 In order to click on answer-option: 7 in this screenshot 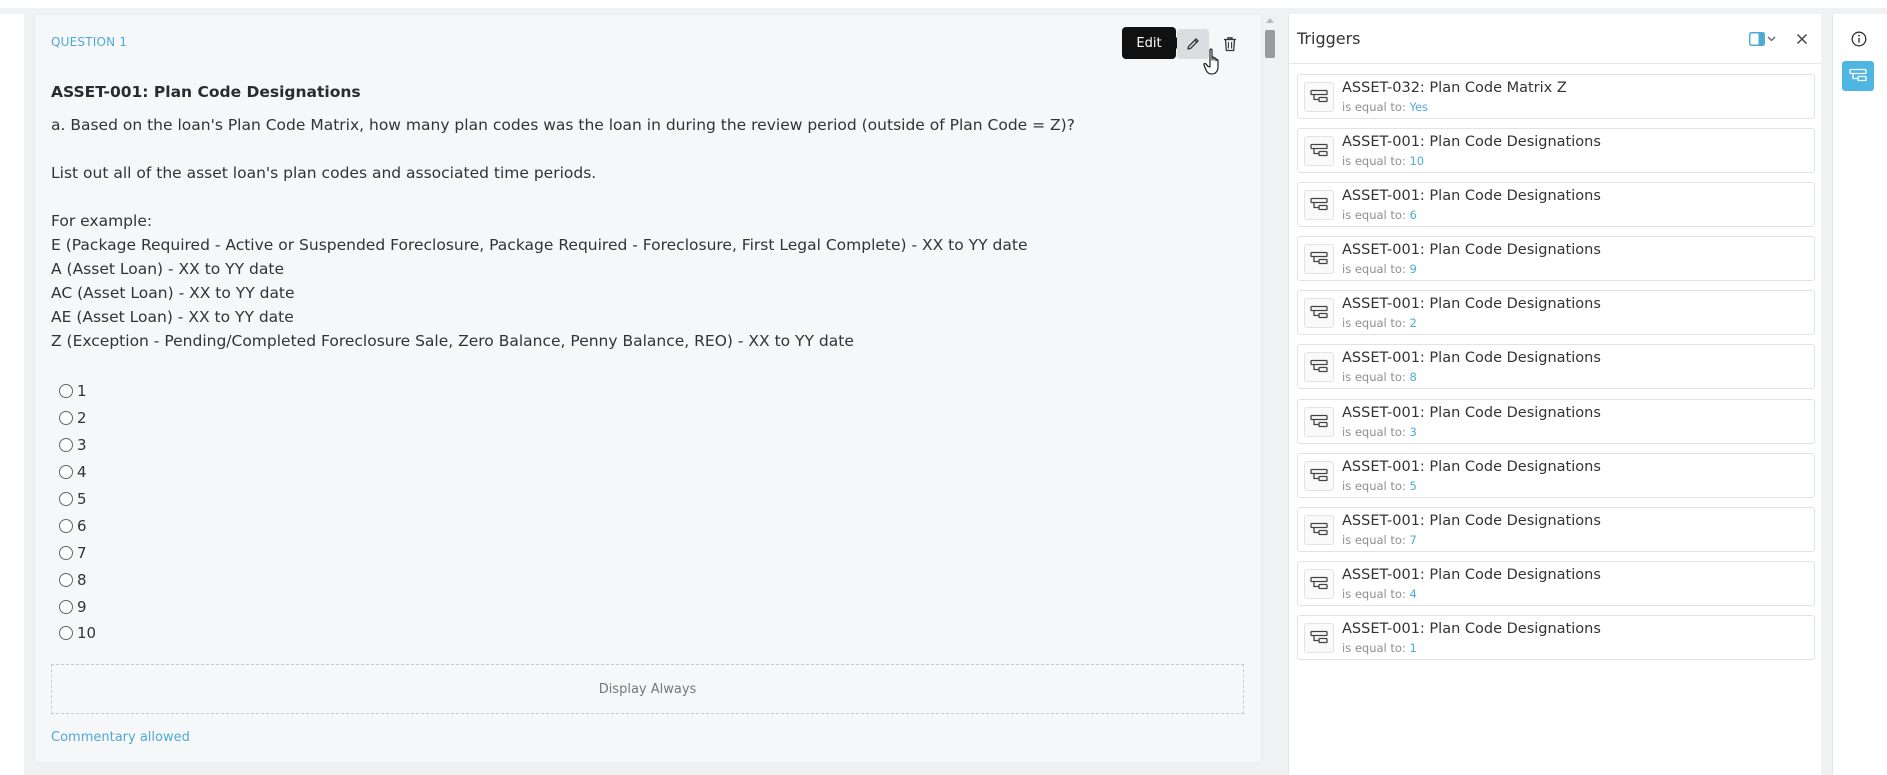, I will do `click(77, 552)`.